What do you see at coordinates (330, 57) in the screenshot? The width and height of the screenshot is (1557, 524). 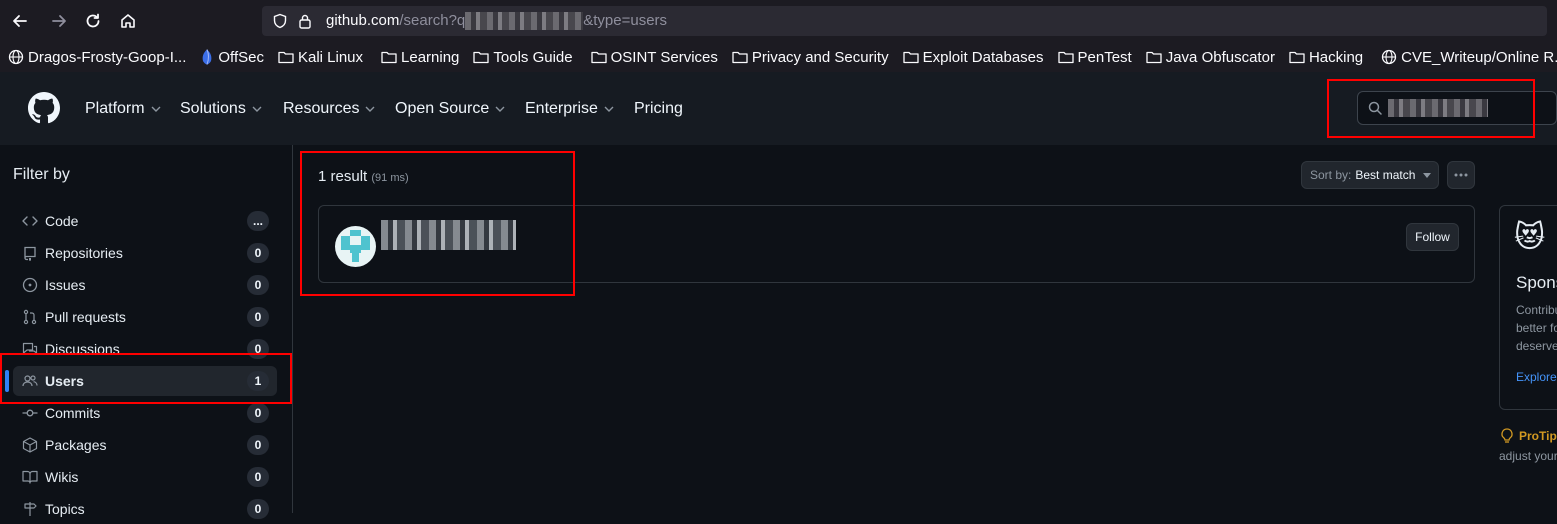 I see `bookmark-label: Kali Linux` at bounding box center [330, 57].